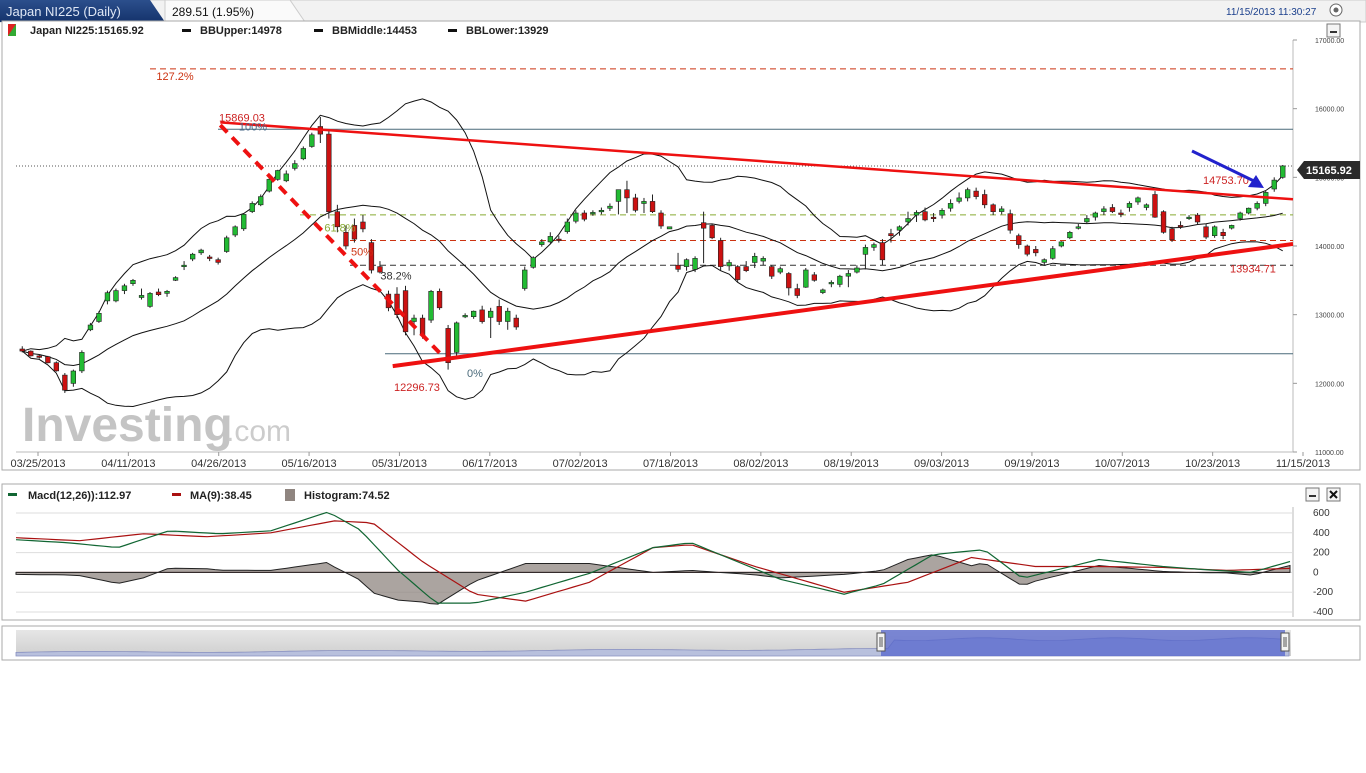 Image resolution: width=1366 pixels, height=773 pixels. I want to click on date-axis-label: 03/25/2013, so click(37, 464).